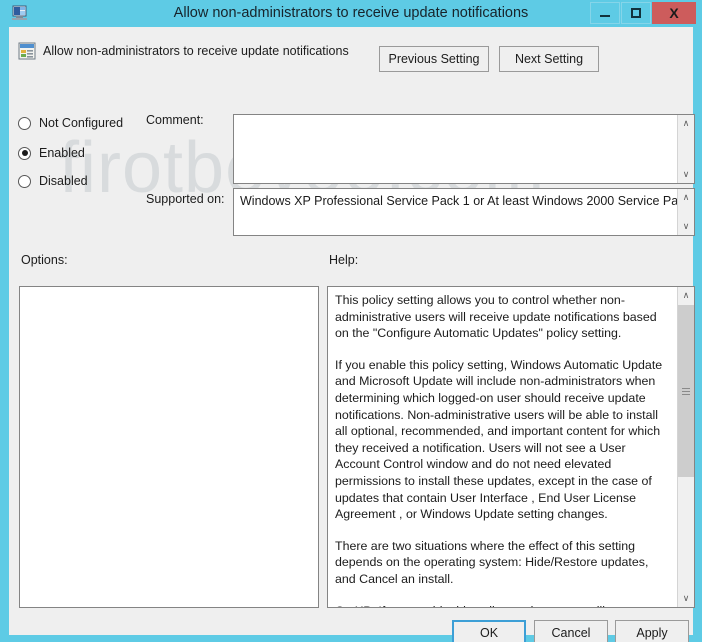  I want to click on comment-input: ∧ ∨, so click(464, 149).